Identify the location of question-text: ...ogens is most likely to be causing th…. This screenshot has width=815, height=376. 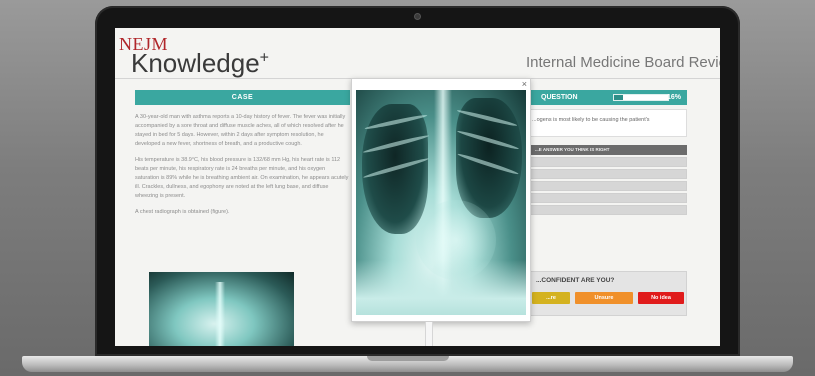
(607, 123).